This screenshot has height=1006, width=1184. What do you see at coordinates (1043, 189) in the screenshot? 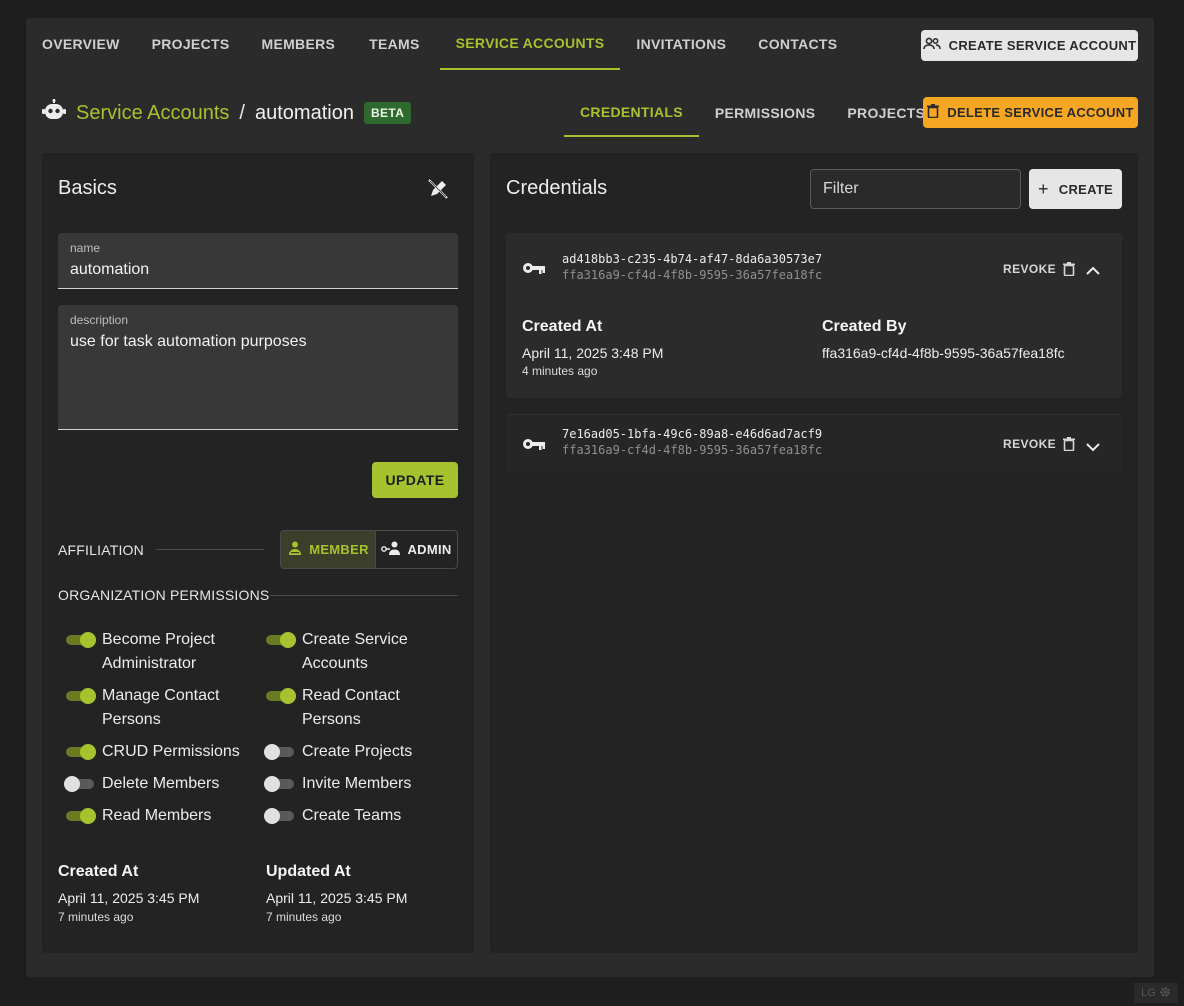
I see `plus-icon: +` at bounding box center [1043, 189].